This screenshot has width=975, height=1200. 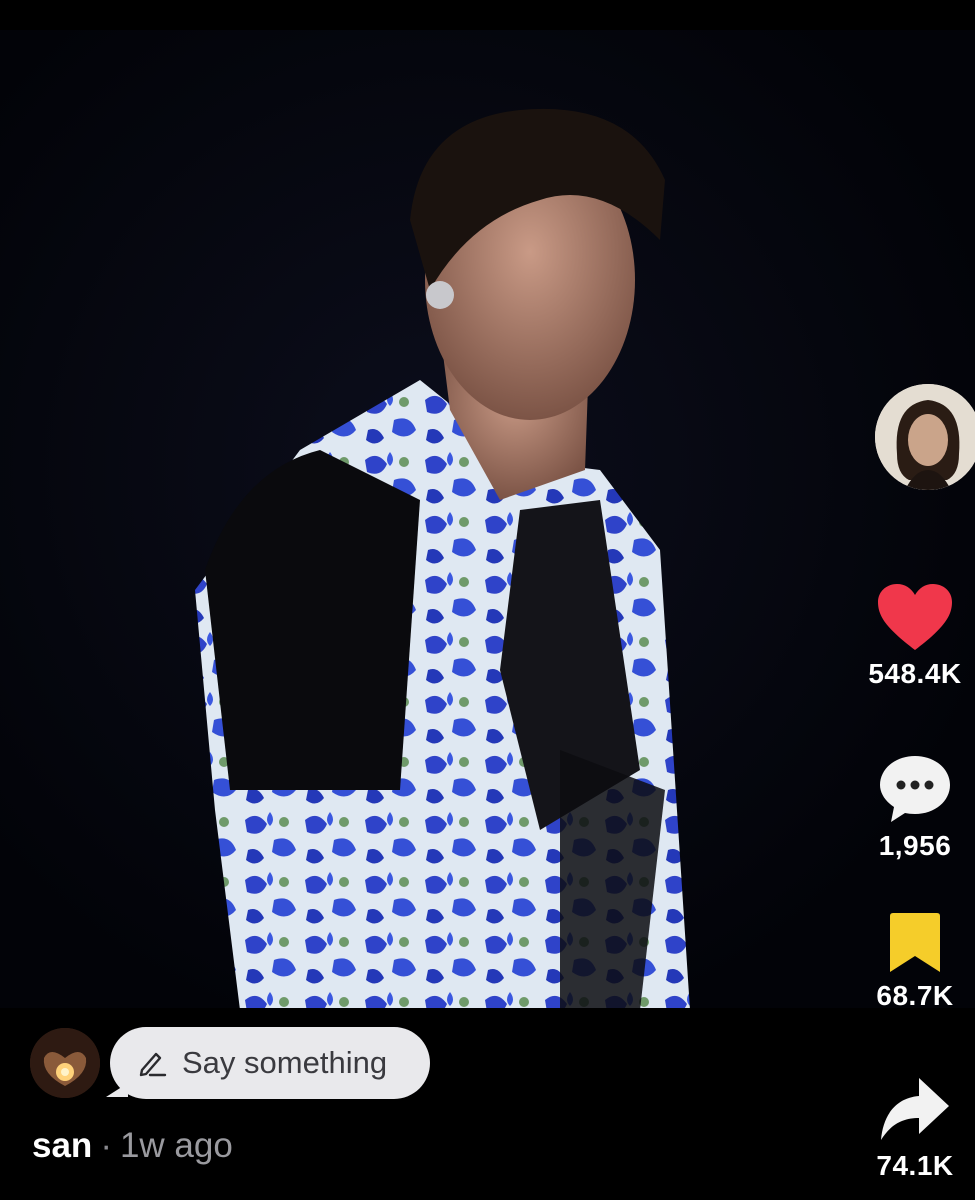 I want to click on author-line: san · 1w ago, so click(x=132, y=1146).